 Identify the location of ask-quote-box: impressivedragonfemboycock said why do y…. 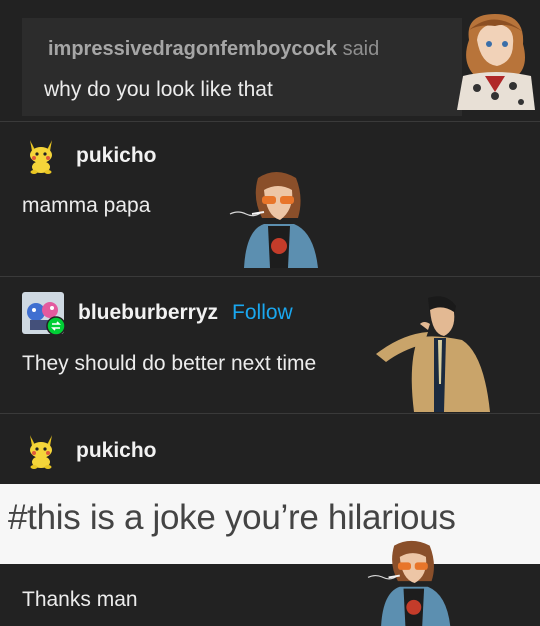
(242, 67).